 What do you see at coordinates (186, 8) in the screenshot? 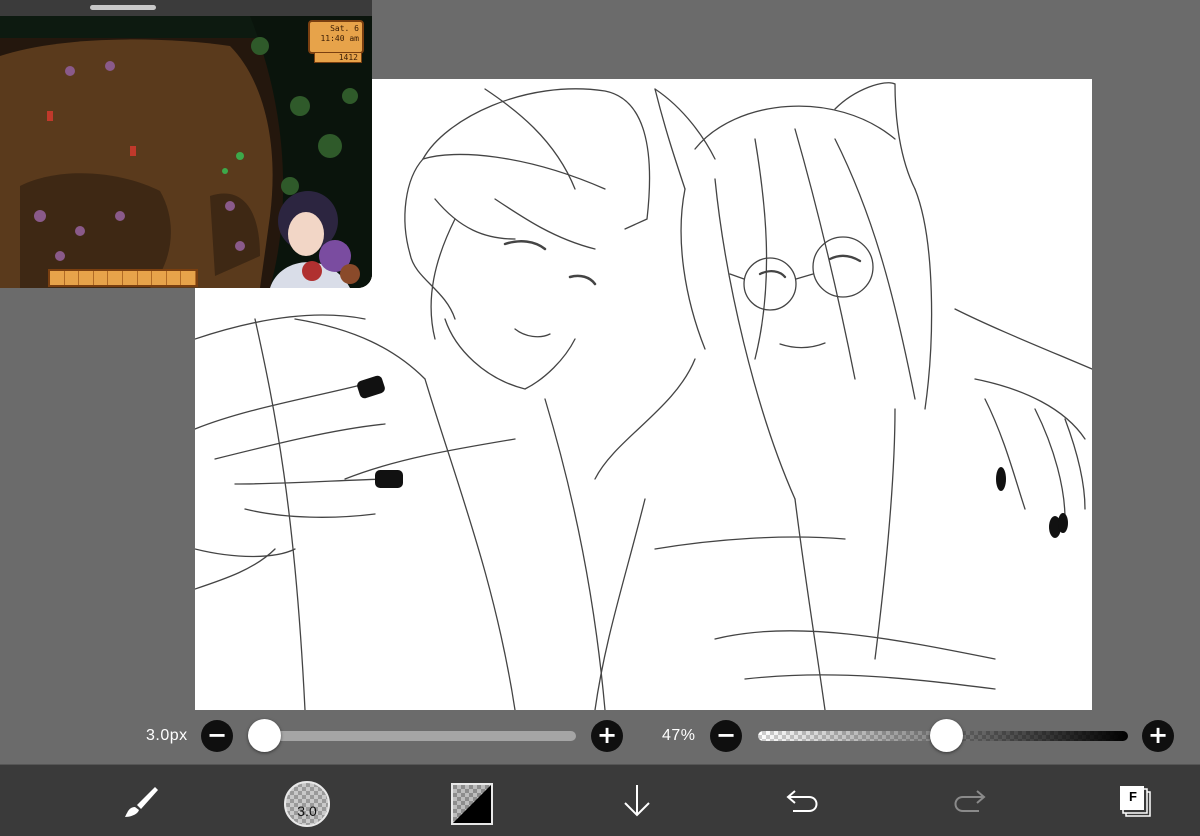
I see `pip-drag-bar` at bounding box center [186, 8].